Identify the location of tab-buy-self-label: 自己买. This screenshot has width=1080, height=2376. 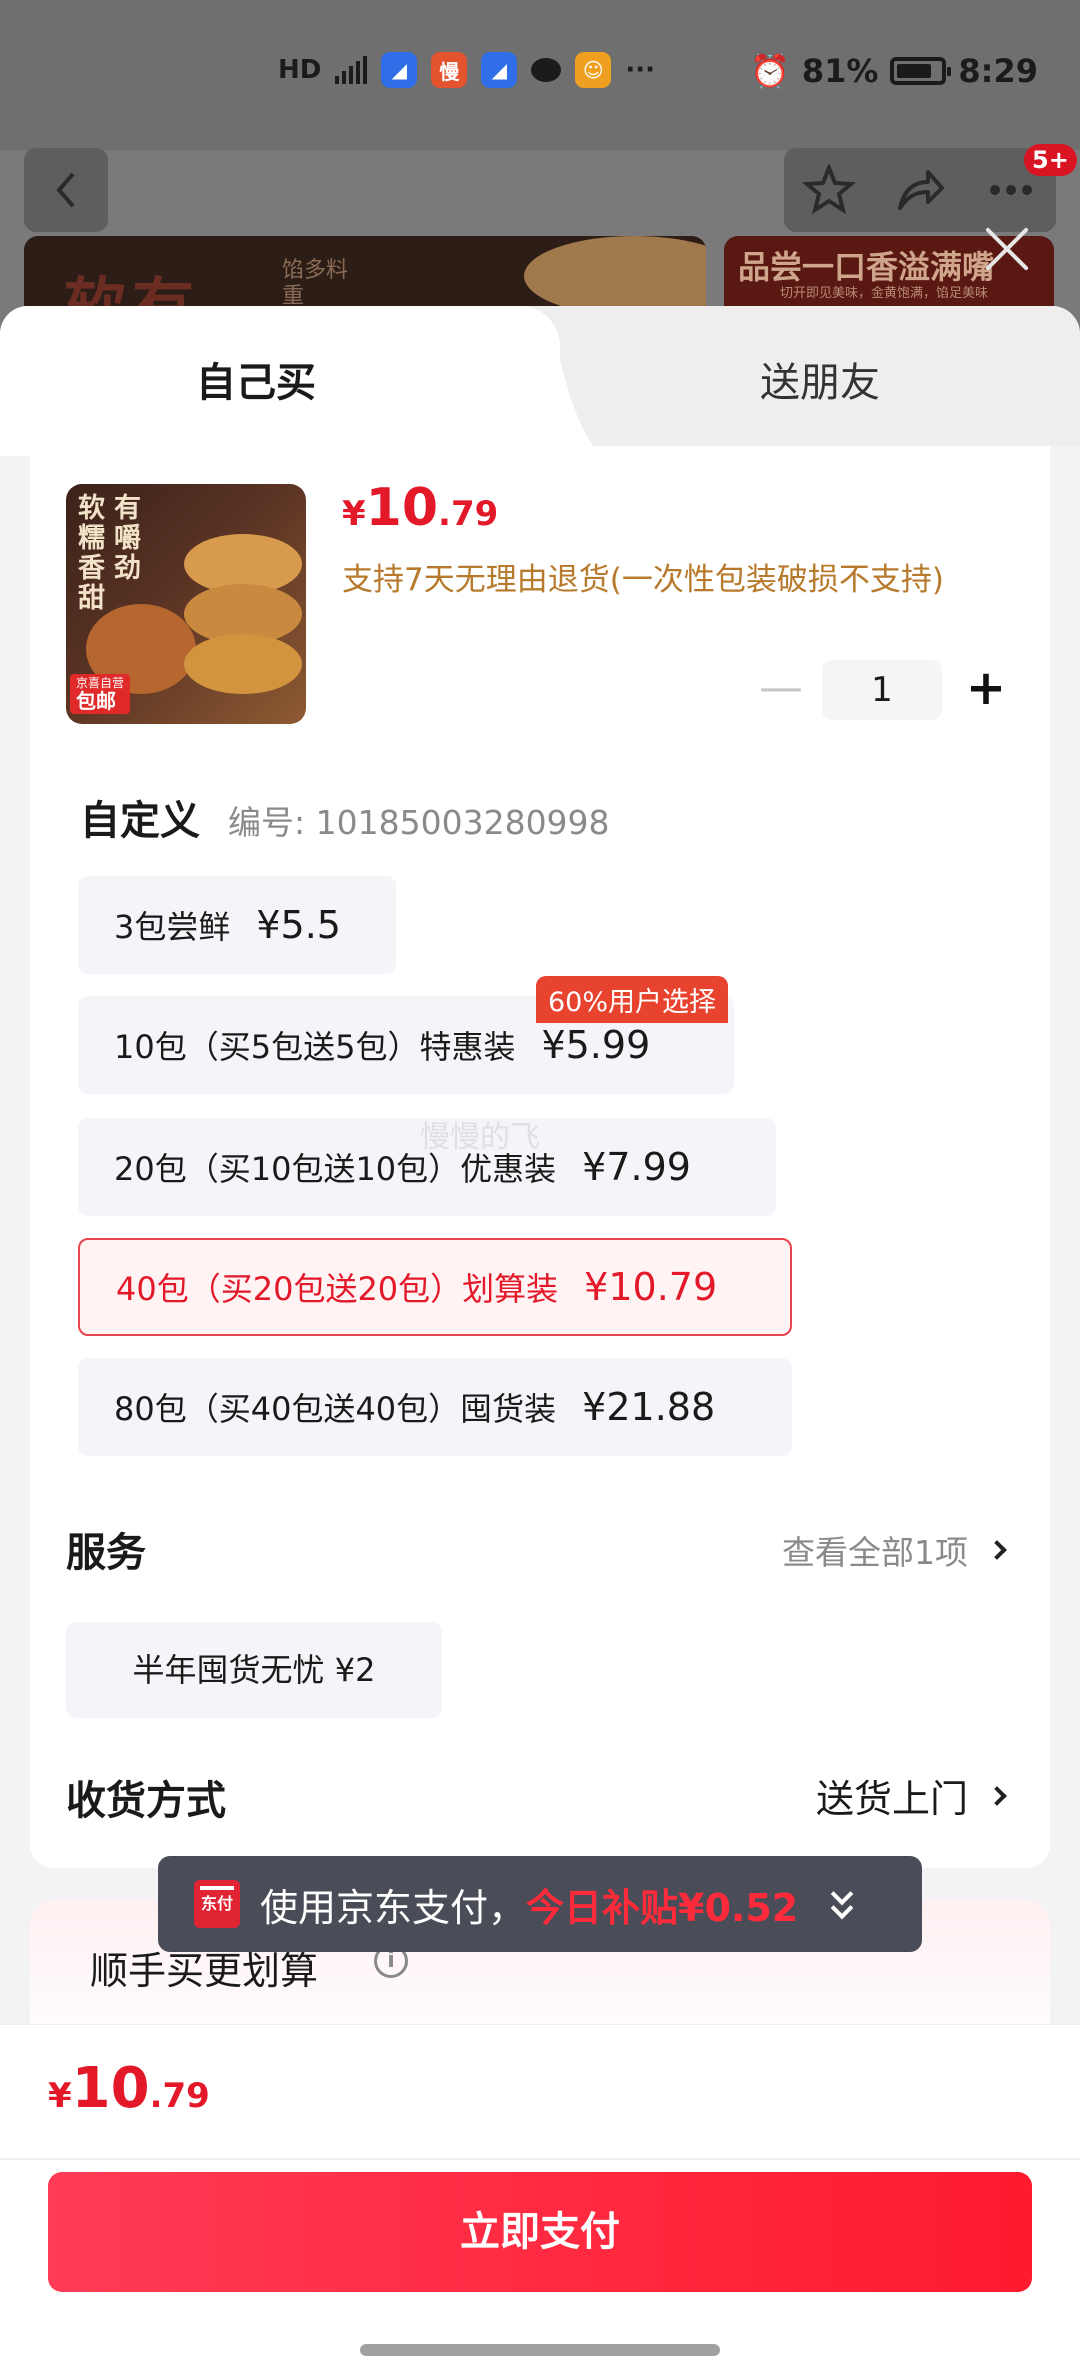
(256, 379).